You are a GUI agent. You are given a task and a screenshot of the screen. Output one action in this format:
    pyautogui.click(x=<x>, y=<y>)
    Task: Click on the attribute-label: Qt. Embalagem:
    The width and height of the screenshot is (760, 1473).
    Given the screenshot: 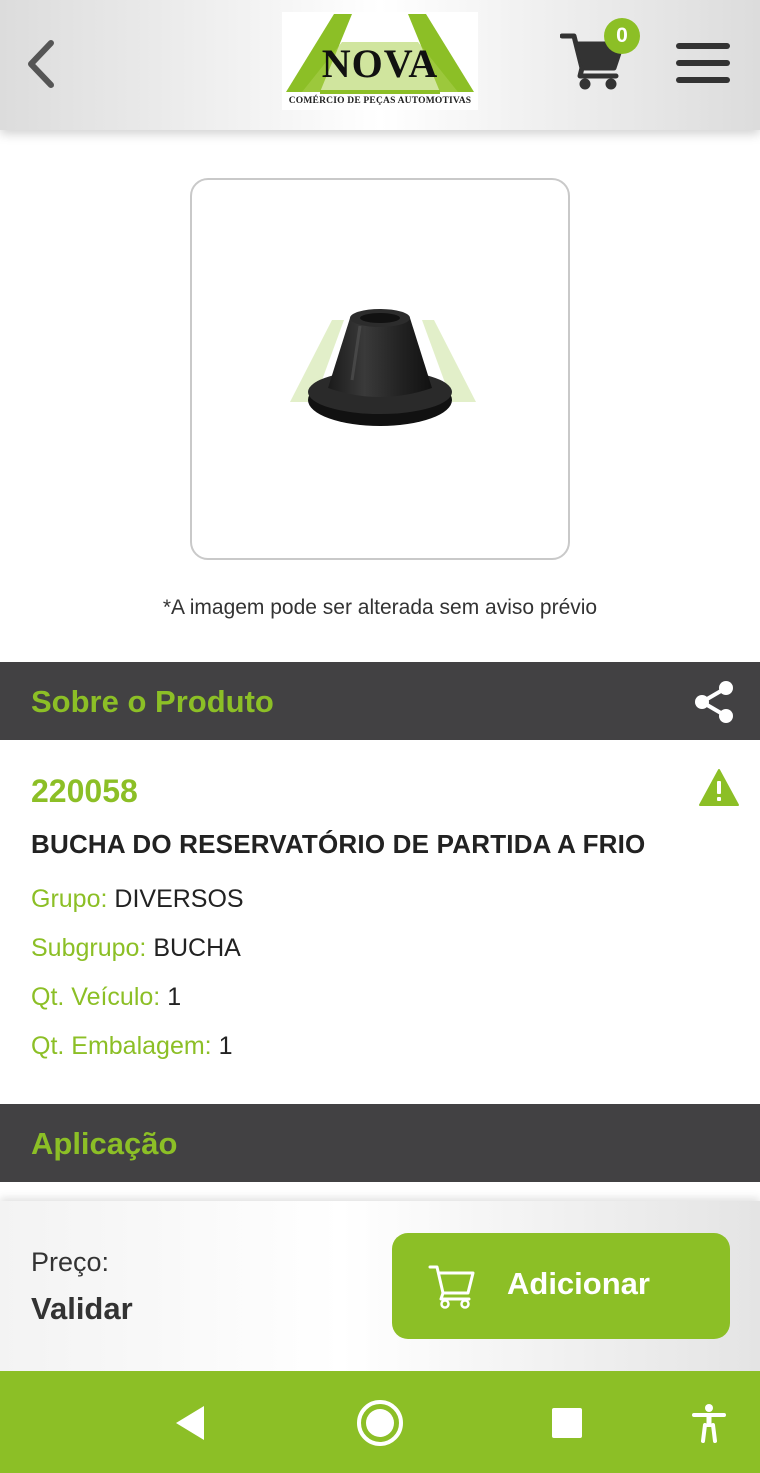 What is the action you would take?
    pyautogui.click(x=121, y=1046)
    